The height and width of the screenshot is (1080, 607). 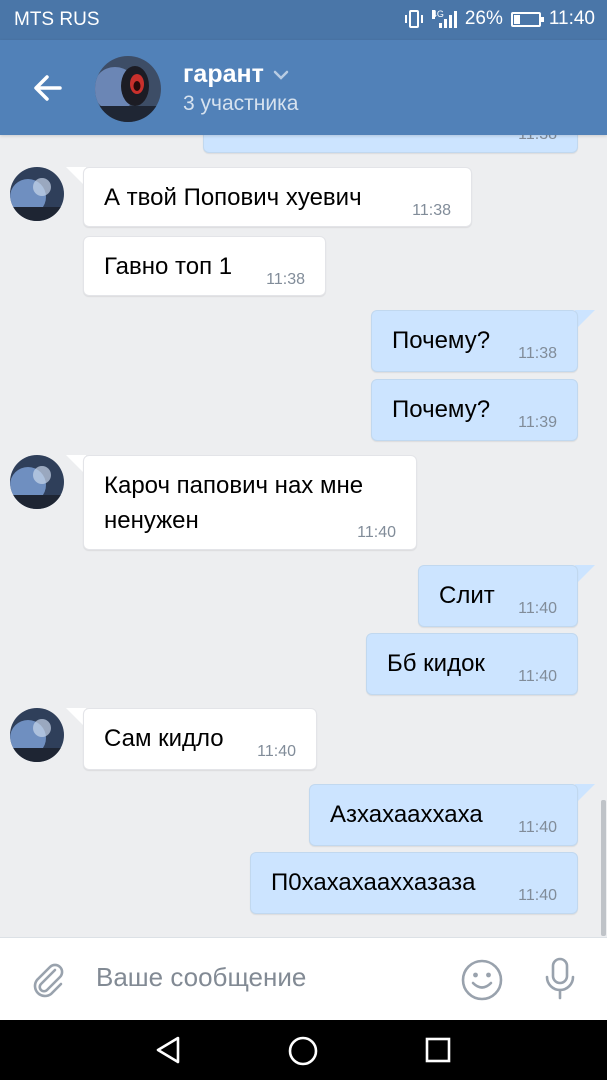 What do you see at coordinates (406, 814) in the screenshot?
I see `message-text: Азхахааххаха` at bounding box center [406, 814].